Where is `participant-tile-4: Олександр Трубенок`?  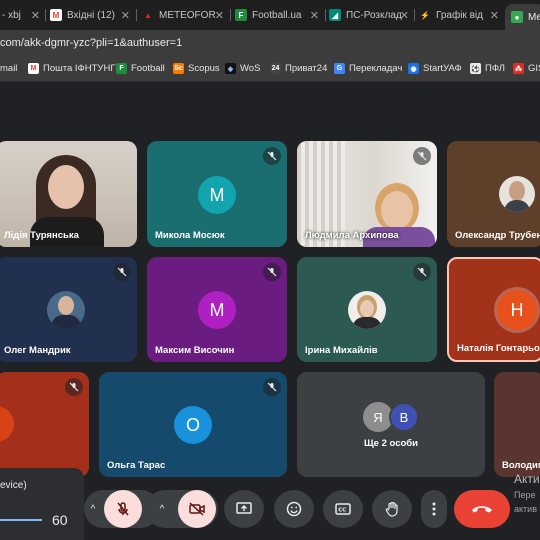 participant-tile-4: Олександр Трубенок is located at coordinates (493, 194).